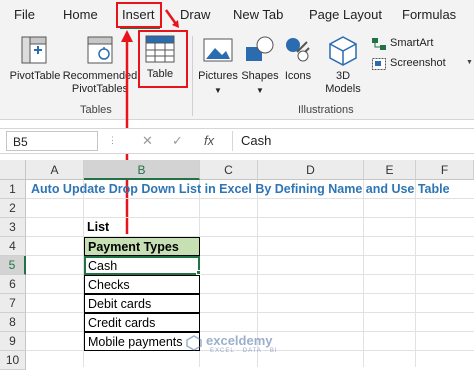 Image resolution: width=474 pixels, height=370 pixels. What do you see at coordinates (147, 141) in the screenshot?
I see `cancel-icon: ✕` at bounding box center [147, 141].